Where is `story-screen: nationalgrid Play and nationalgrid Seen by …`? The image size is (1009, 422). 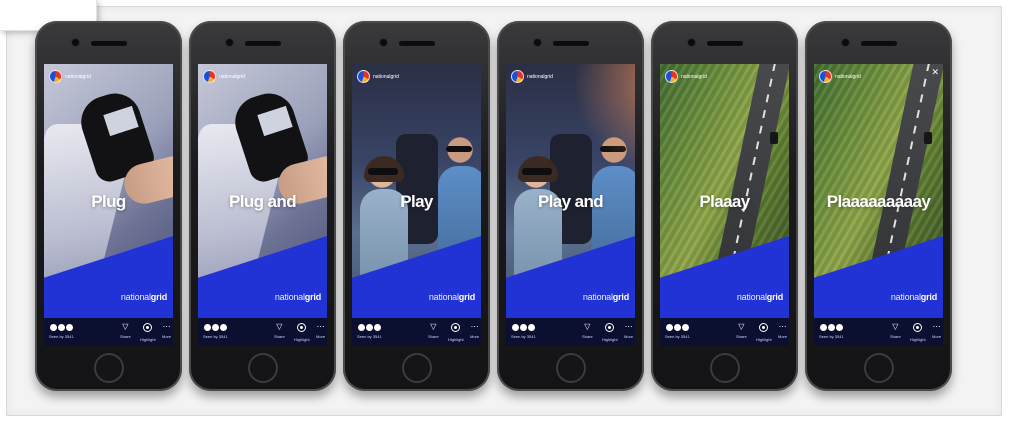 story-screen: nationalgrid Play and nationalgrid Seen by … is located at coordinates (570, 205).